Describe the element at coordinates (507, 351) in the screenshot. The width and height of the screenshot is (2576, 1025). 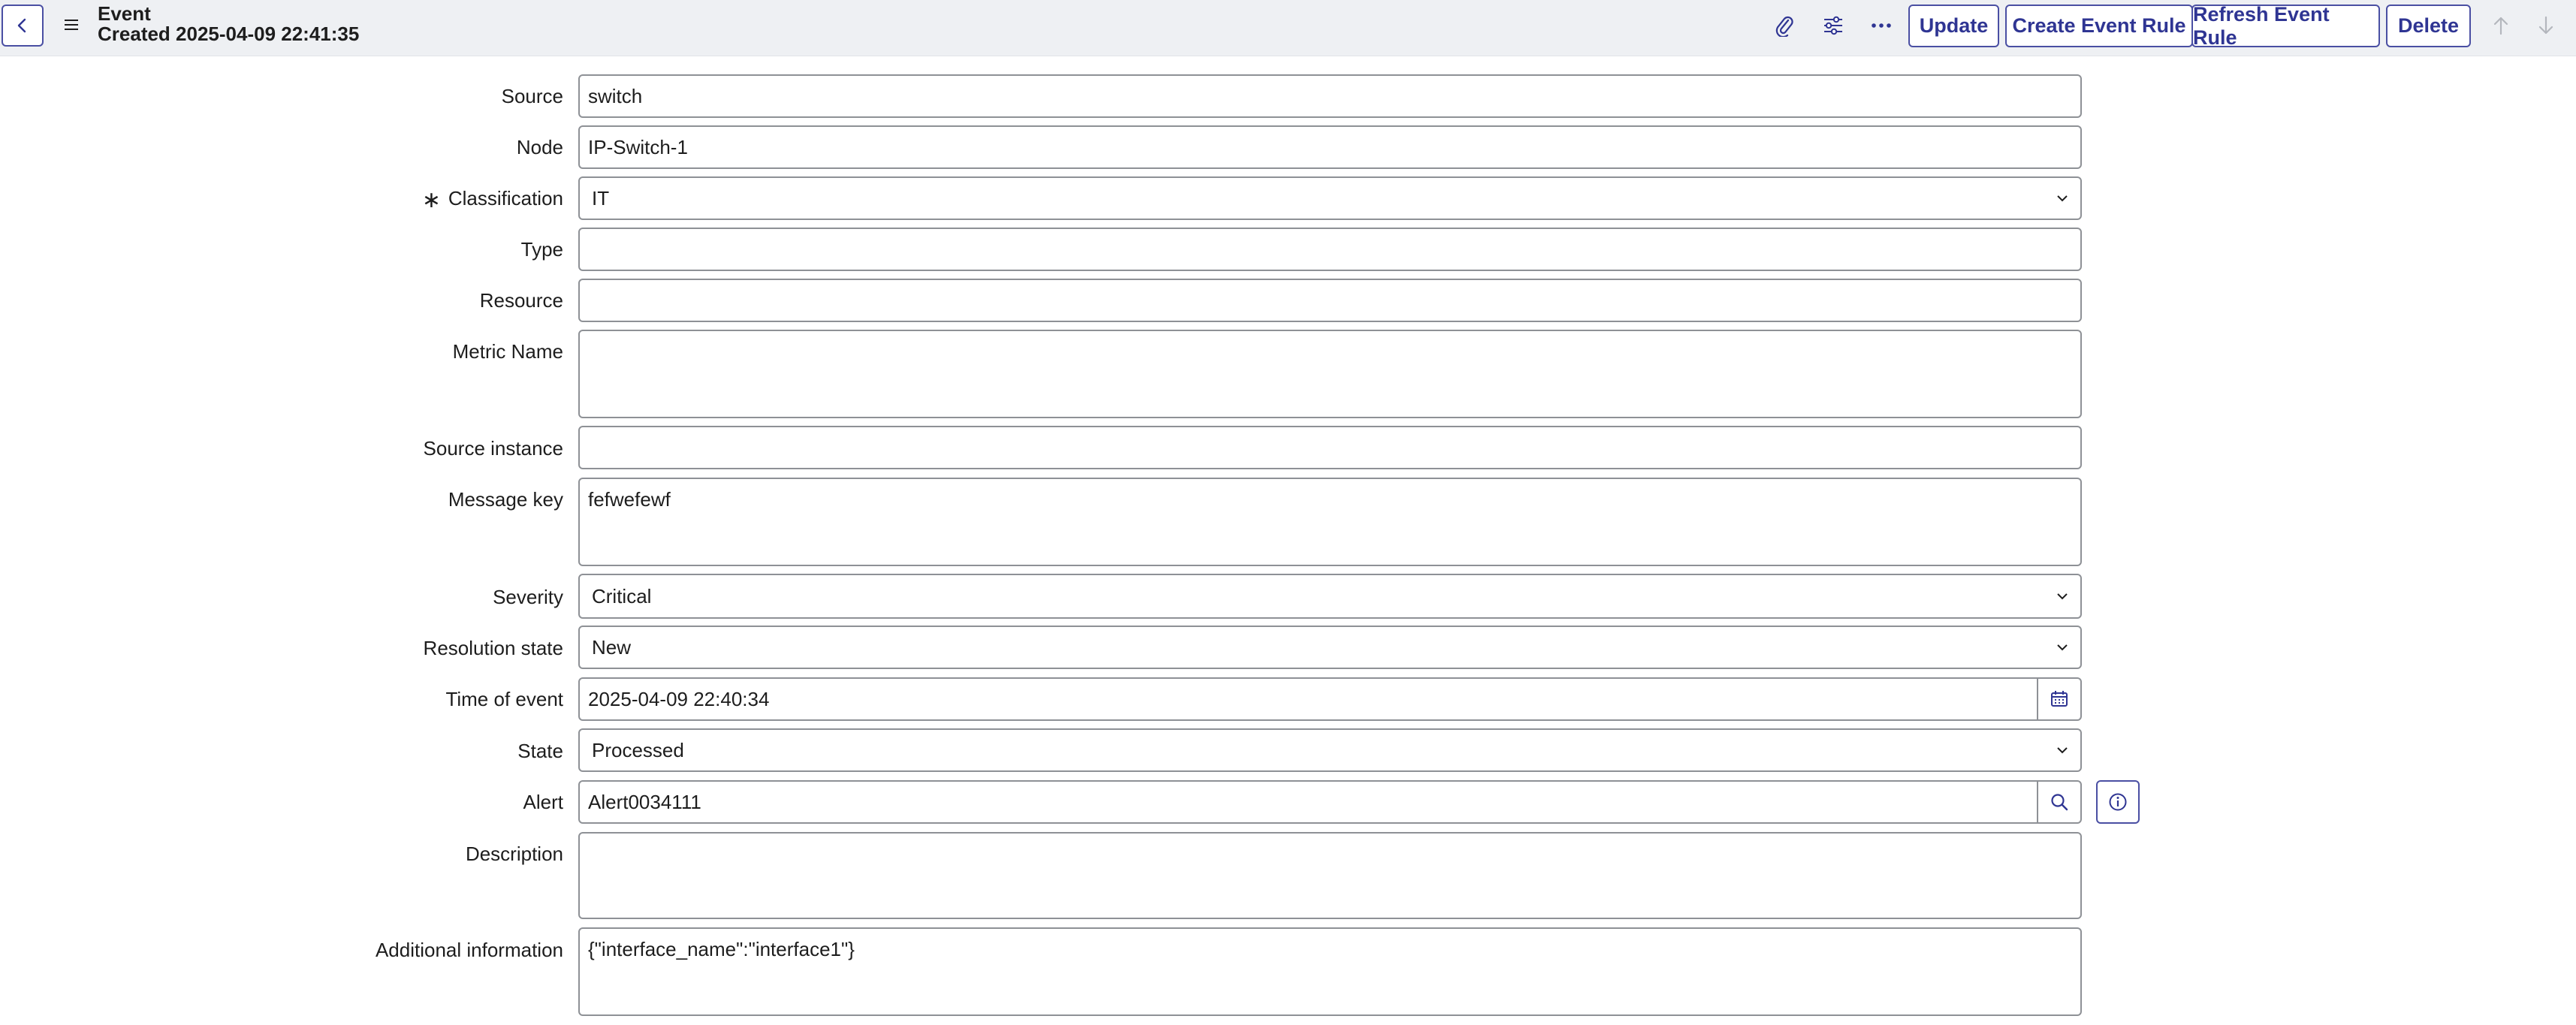
I see `metric-name-label: Metric Name` at that location.